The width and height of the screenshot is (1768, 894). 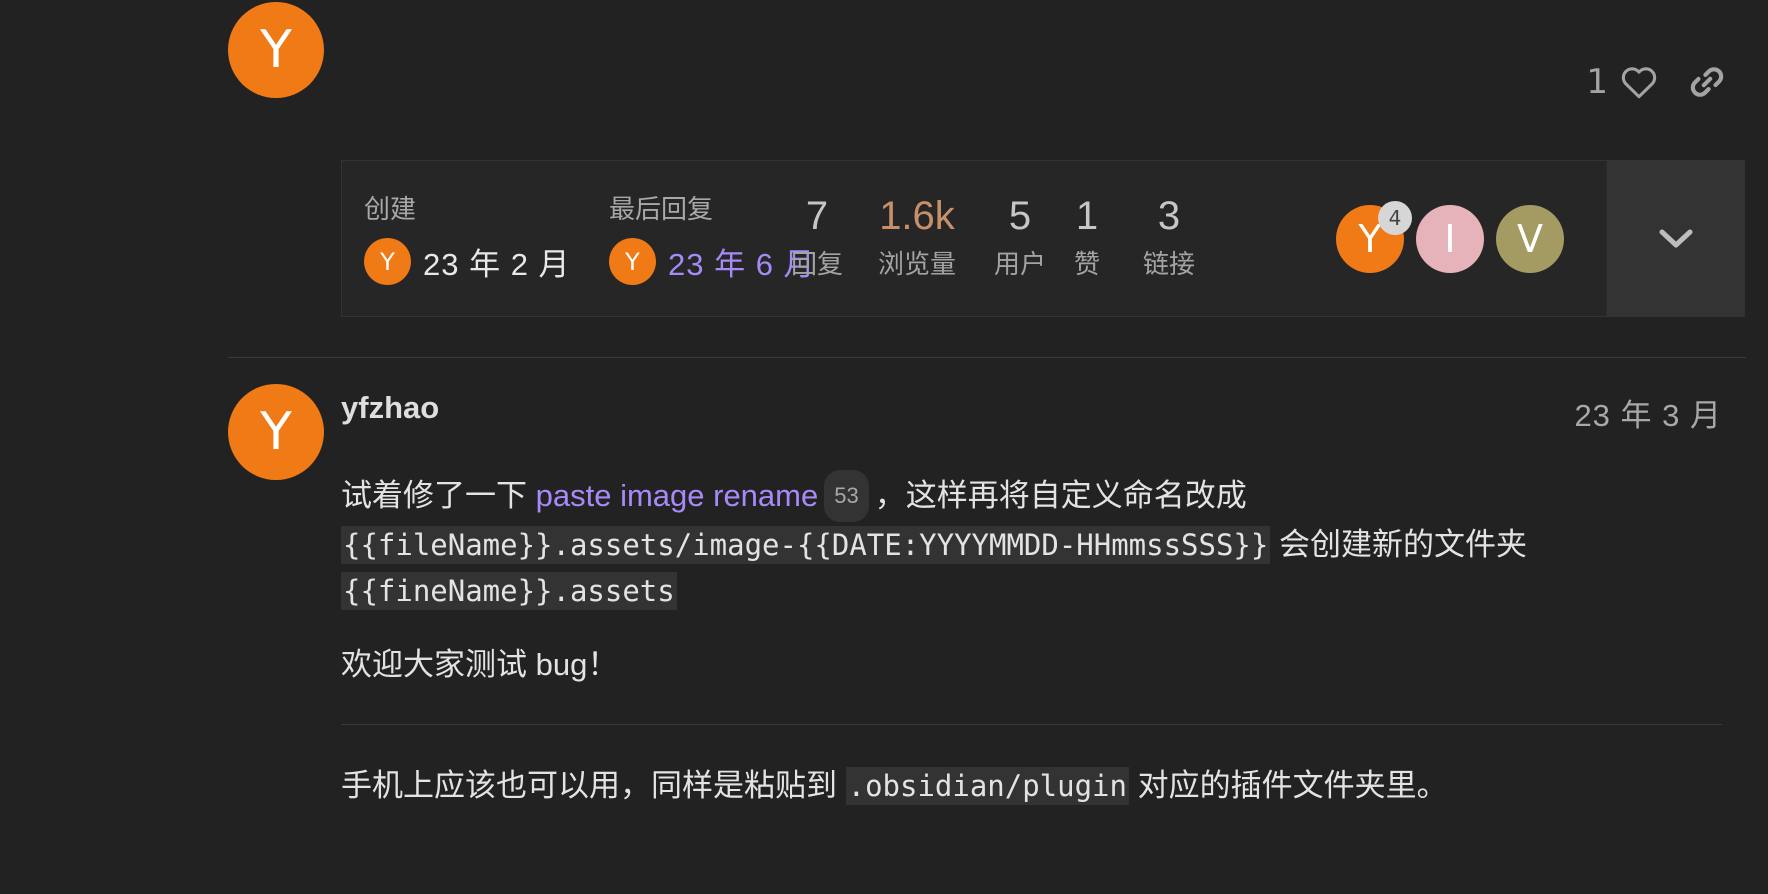 I want to click on post-divider, so click(x=987, y=357).